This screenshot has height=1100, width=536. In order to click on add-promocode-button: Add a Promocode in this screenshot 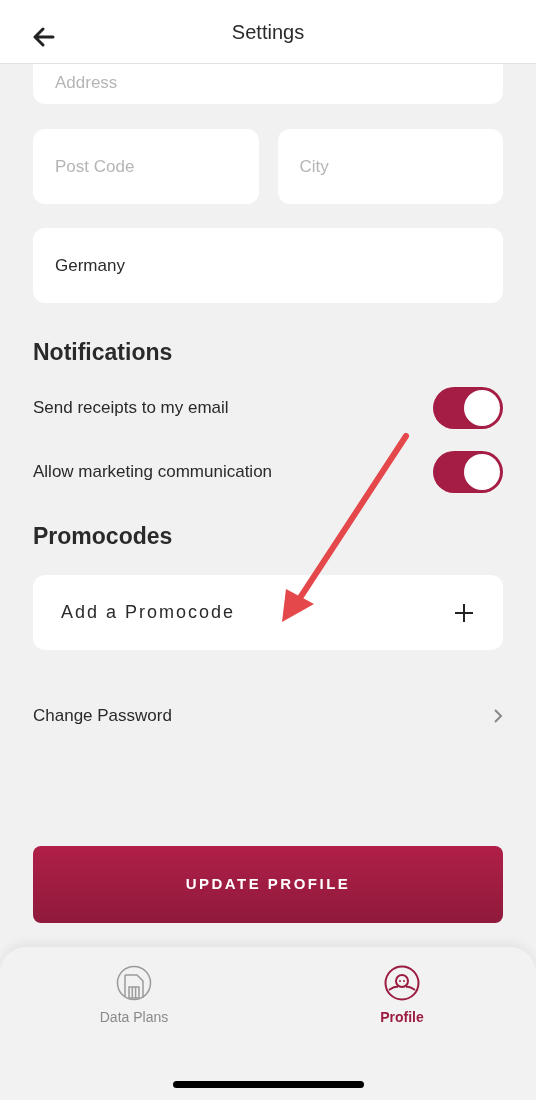, I will do `click(268, 612)`.